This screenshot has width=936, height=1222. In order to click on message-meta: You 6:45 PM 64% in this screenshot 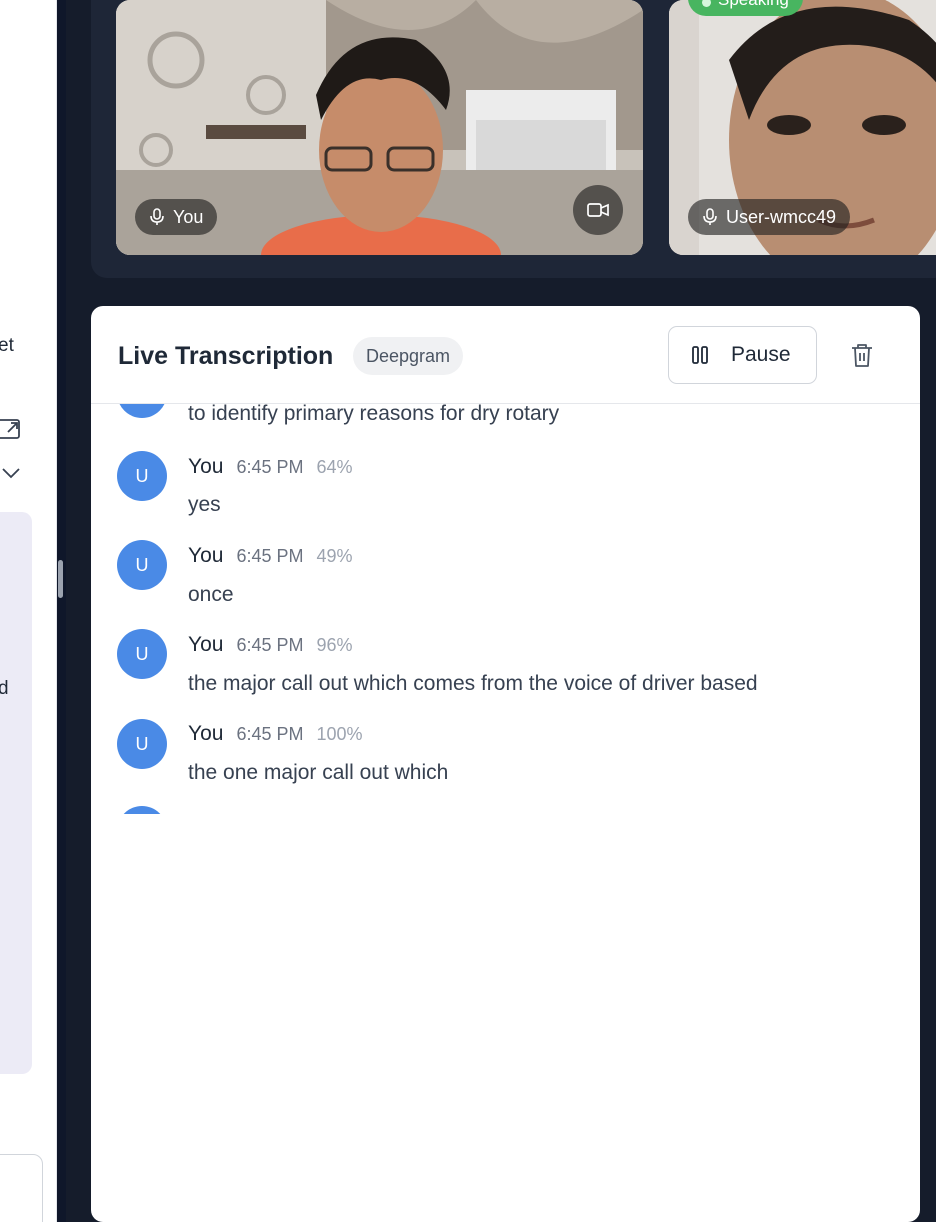, I will do `click(270, 467)`.